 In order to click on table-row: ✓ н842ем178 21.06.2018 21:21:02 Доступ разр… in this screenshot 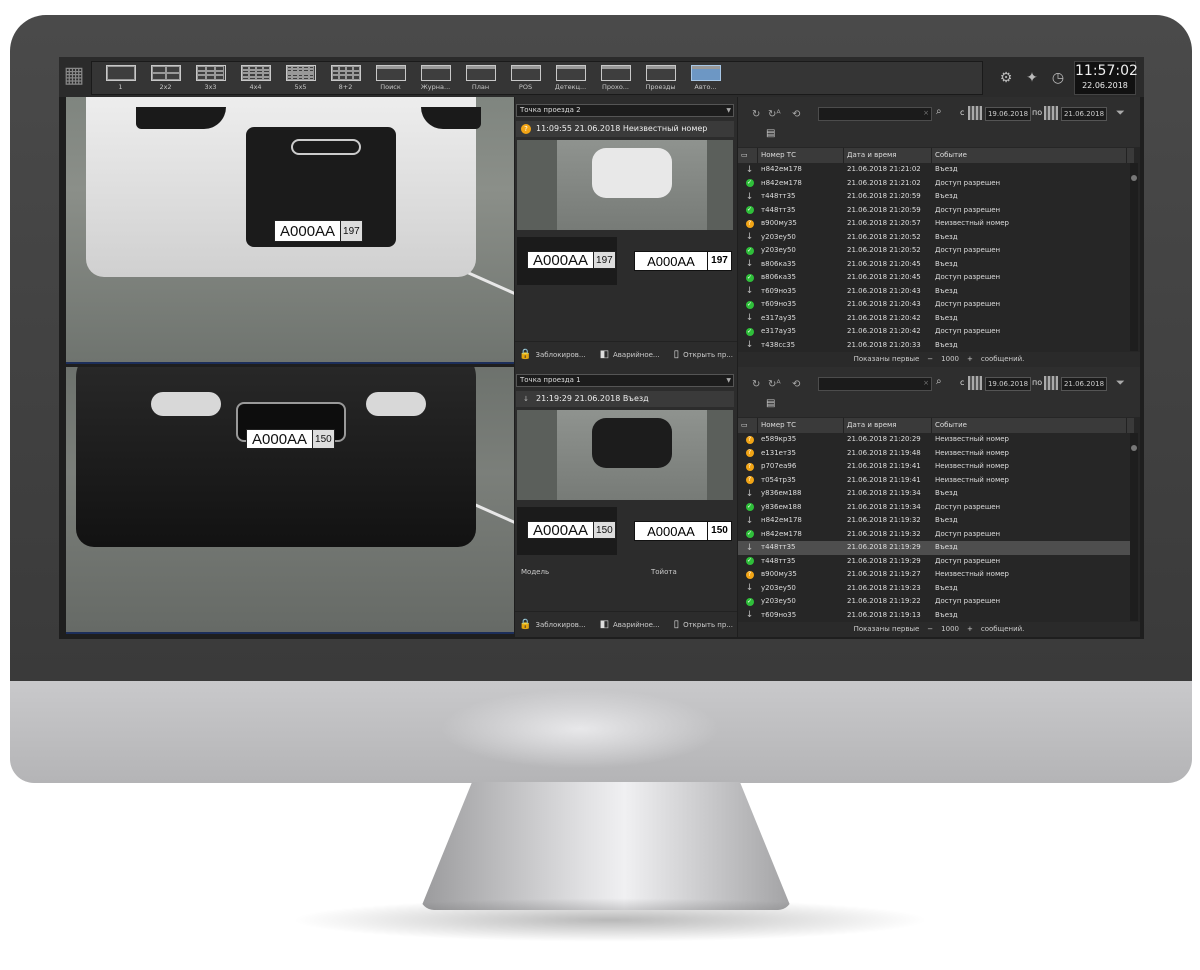, I will do `click(934, 184)`.